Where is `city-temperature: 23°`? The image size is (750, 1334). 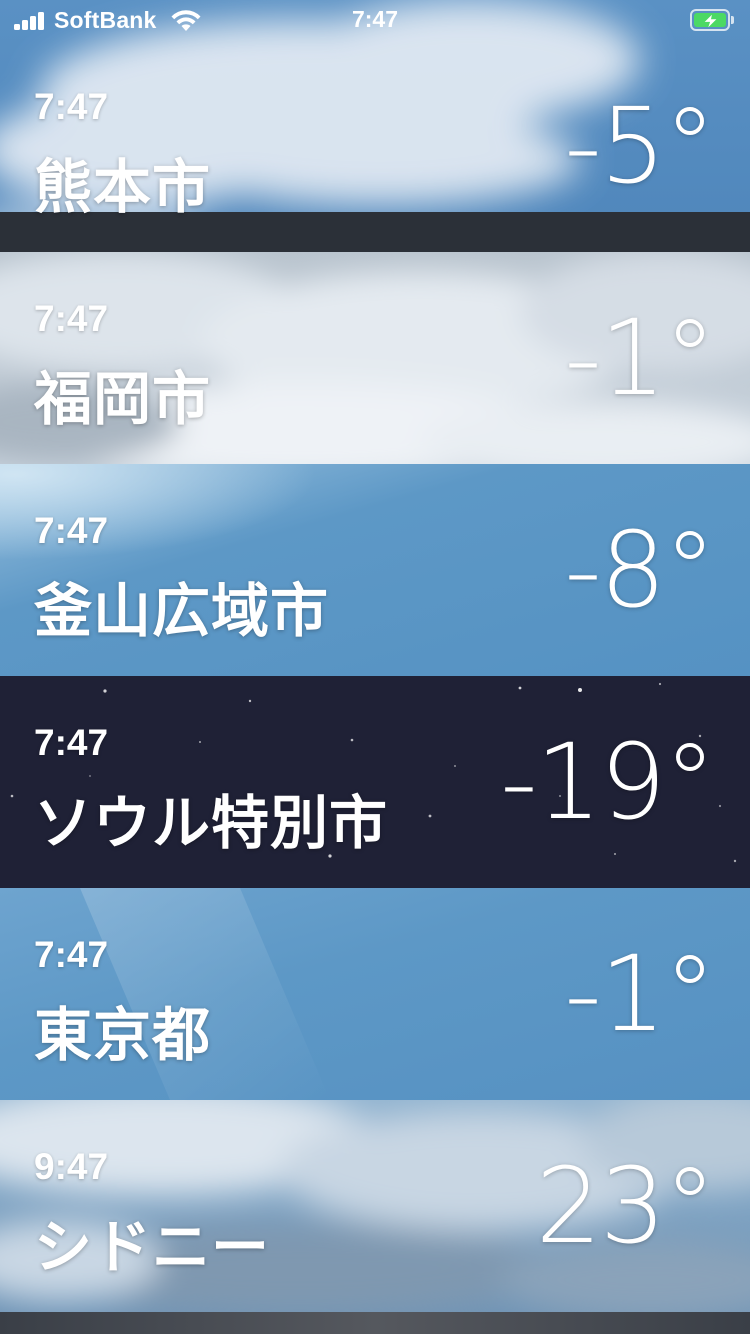
city-temperature: 23° is located at coordinates (625, 1206).